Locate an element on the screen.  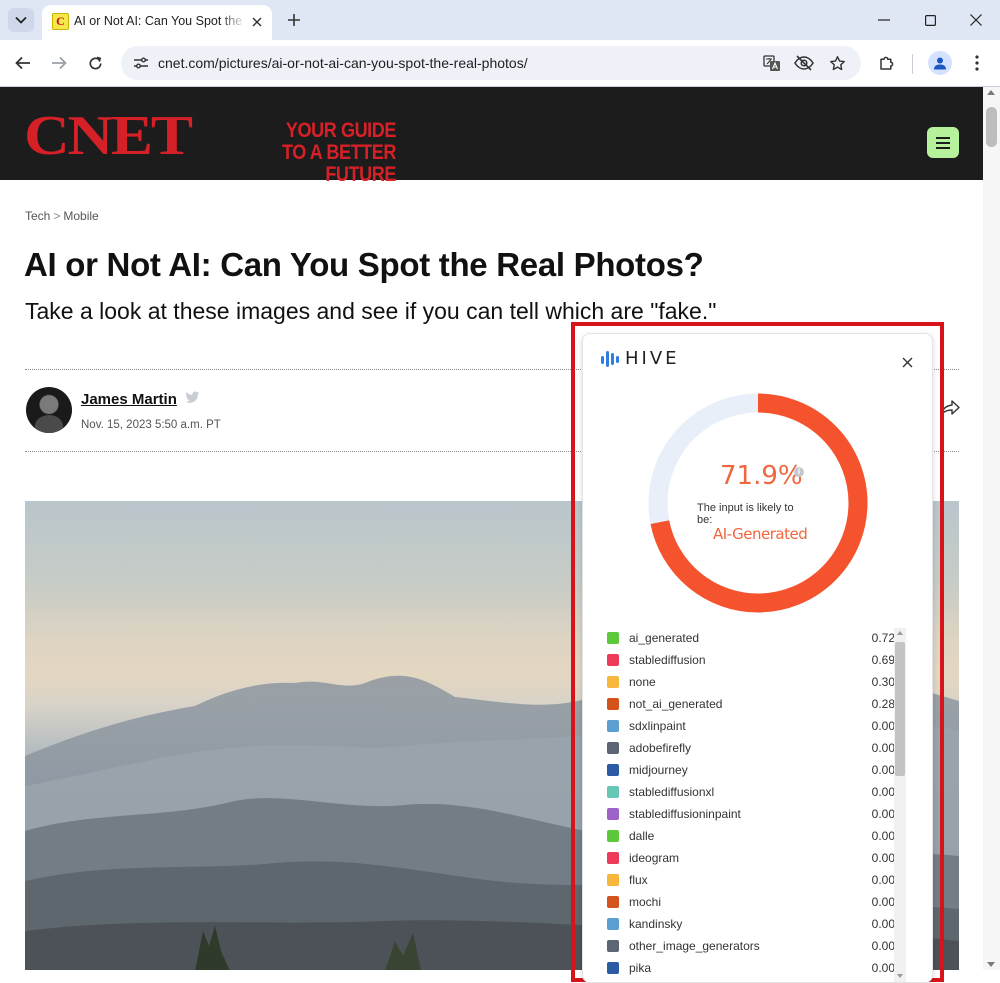
star-icon is located at coordinates (837, 62).